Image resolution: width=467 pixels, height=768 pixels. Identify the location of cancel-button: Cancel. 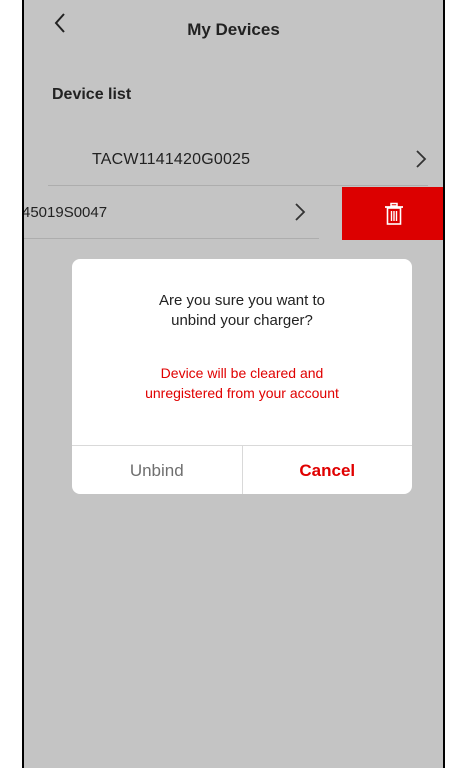
(328, 470).